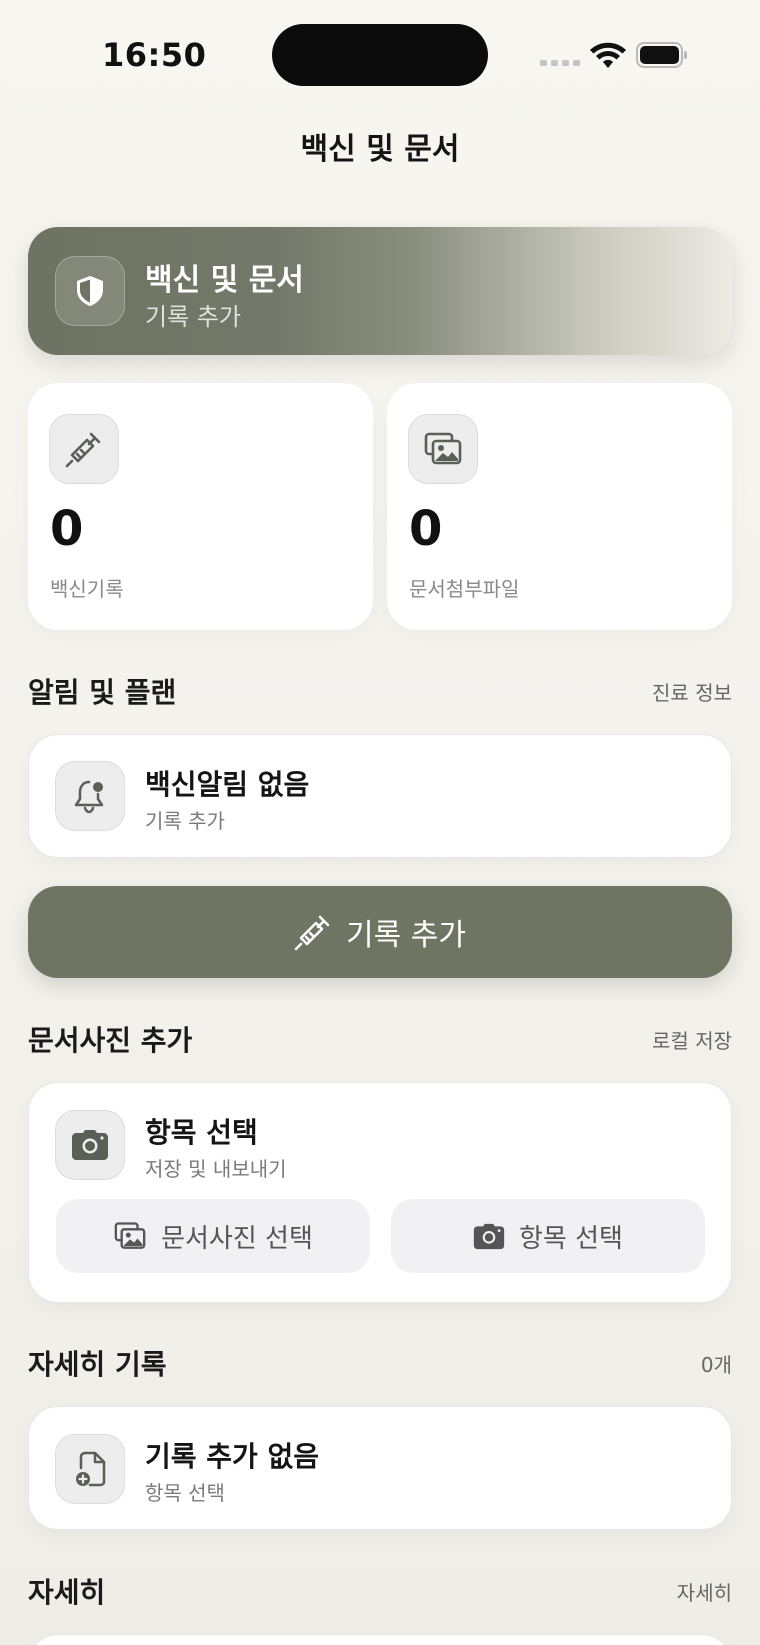 This screenshot has height=1645, width=760. What do you see at coordinates (87, 589) in the screenshot?
I see `vaccine-record-label: 백신기록` at bounding box center [87, 589].